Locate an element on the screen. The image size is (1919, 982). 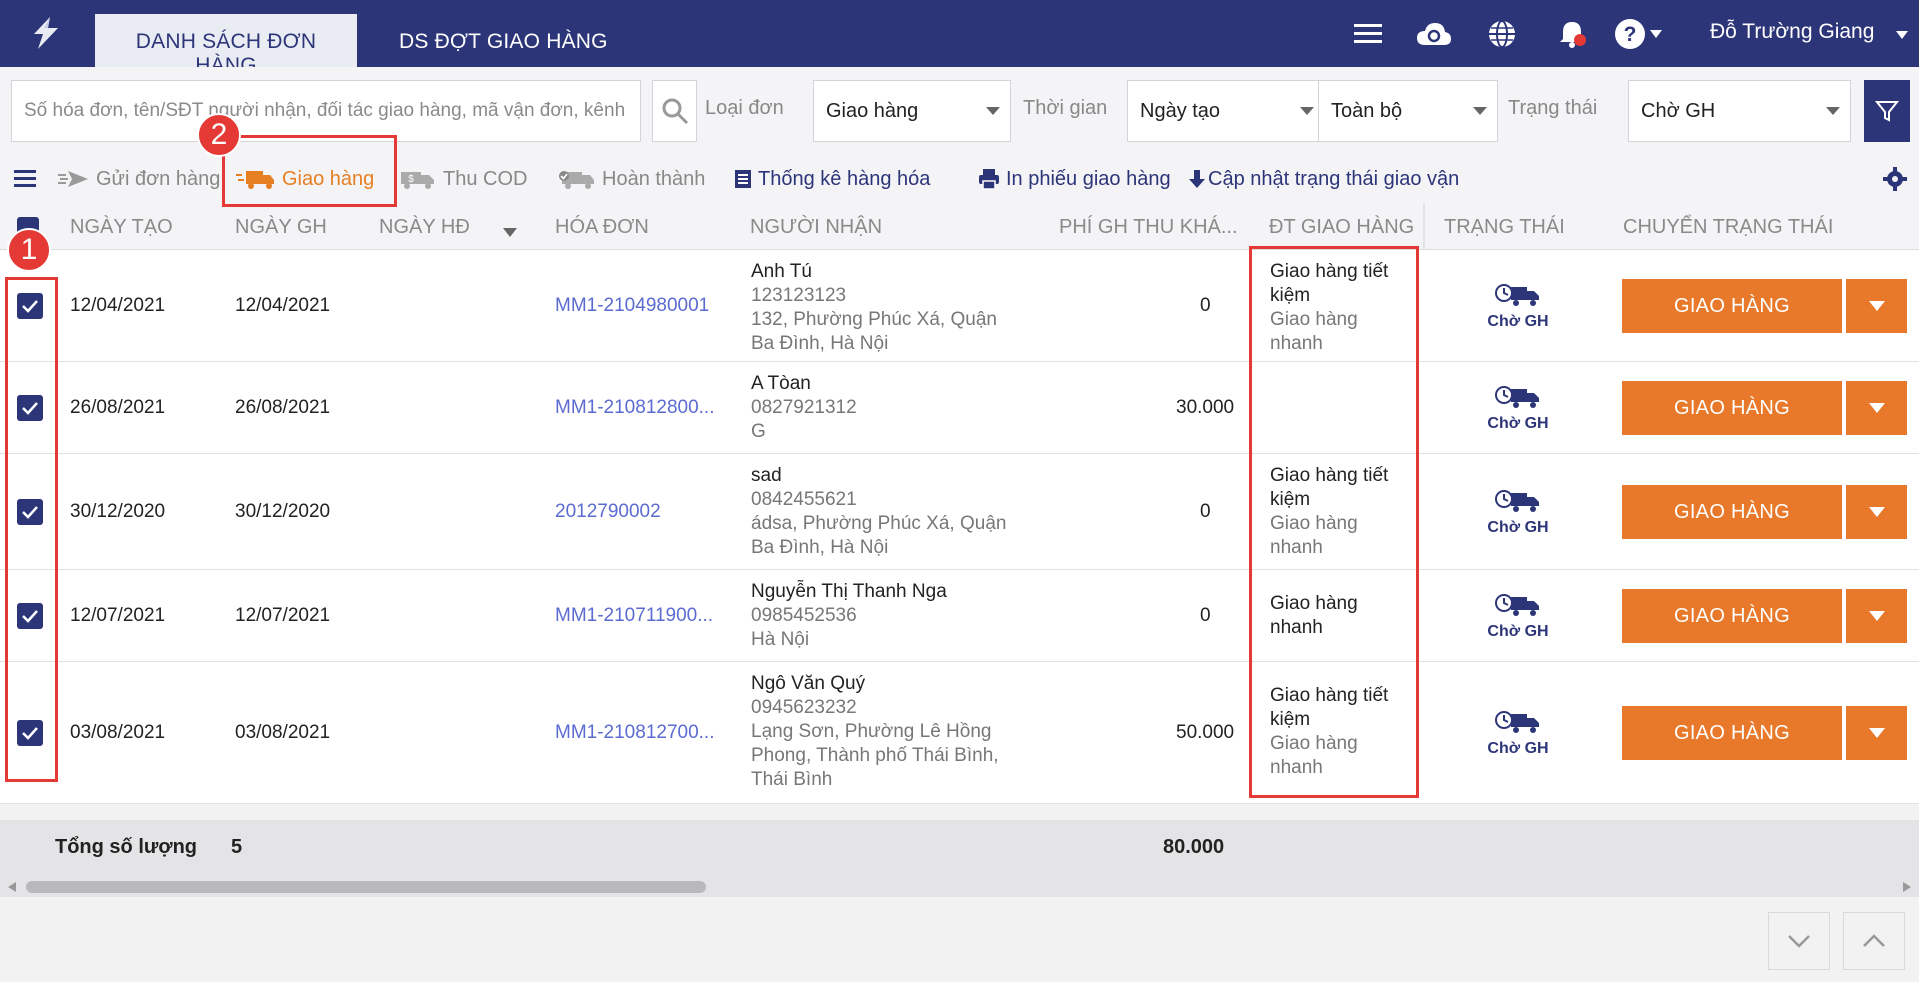
receiver-address: 132, Phường Phúc Xá, Quận is located at coordinates (874, 319).